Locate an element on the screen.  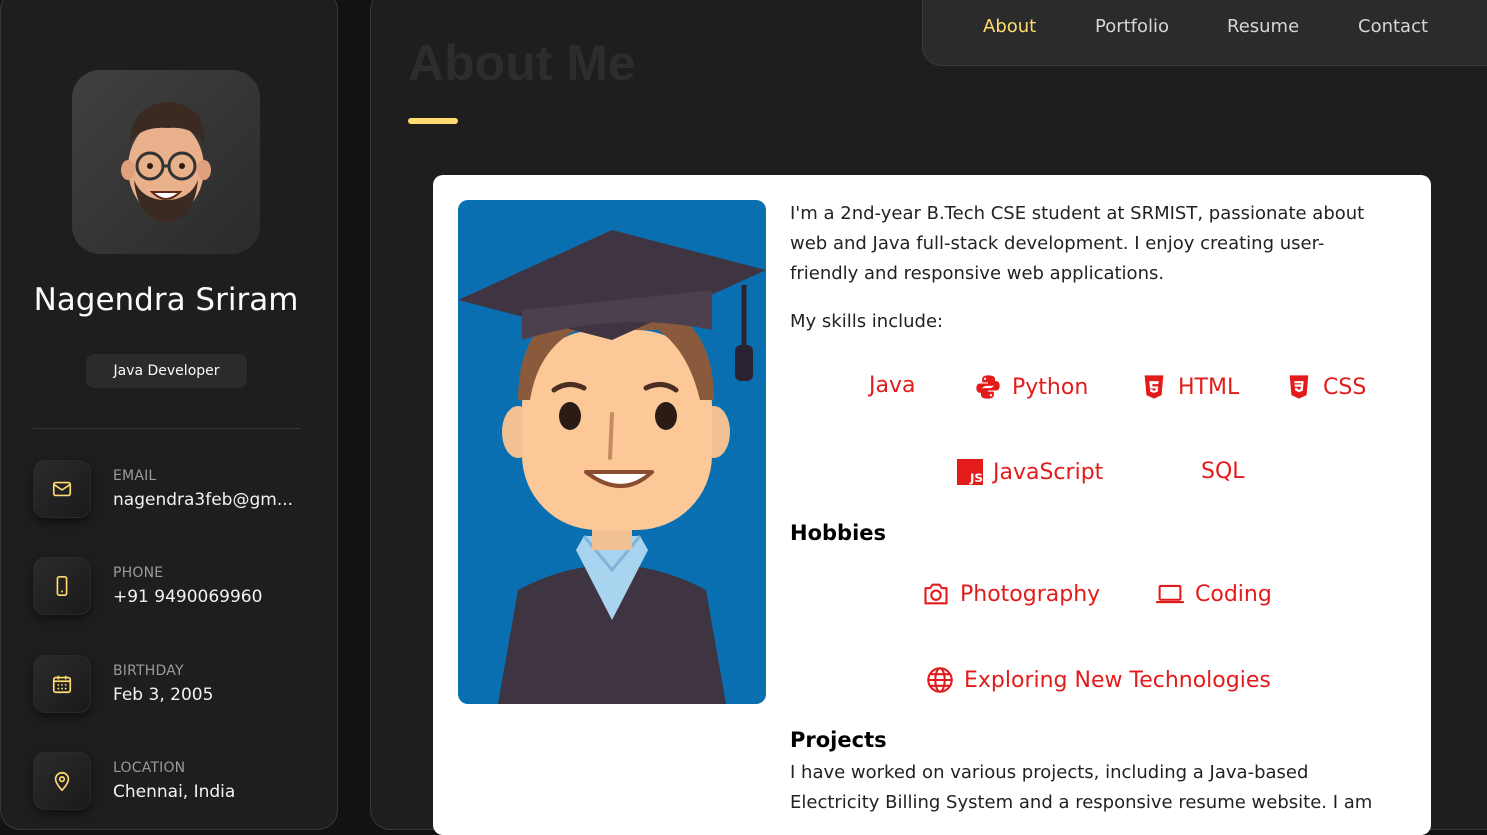
hobby-photography: Photography is located at coordinates (1011, 594).